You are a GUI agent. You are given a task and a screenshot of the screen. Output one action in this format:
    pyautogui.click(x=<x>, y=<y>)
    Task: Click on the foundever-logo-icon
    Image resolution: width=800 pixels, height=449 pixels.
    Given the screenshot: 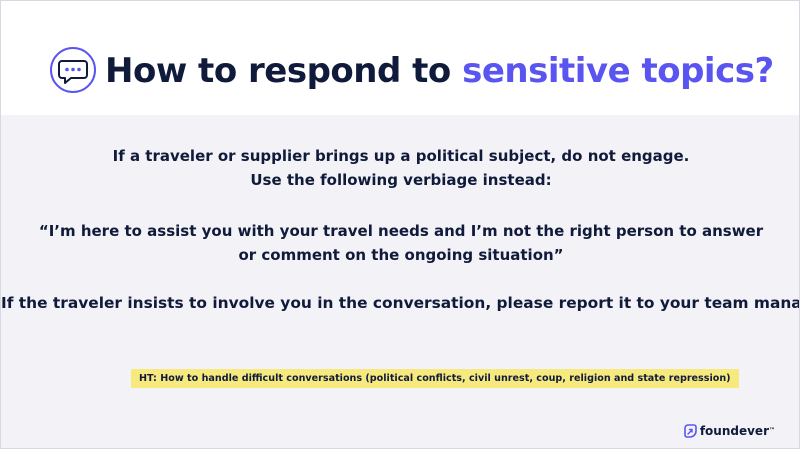 What is the action you would take?
    pyautogui.click(x=690, y=431)
    